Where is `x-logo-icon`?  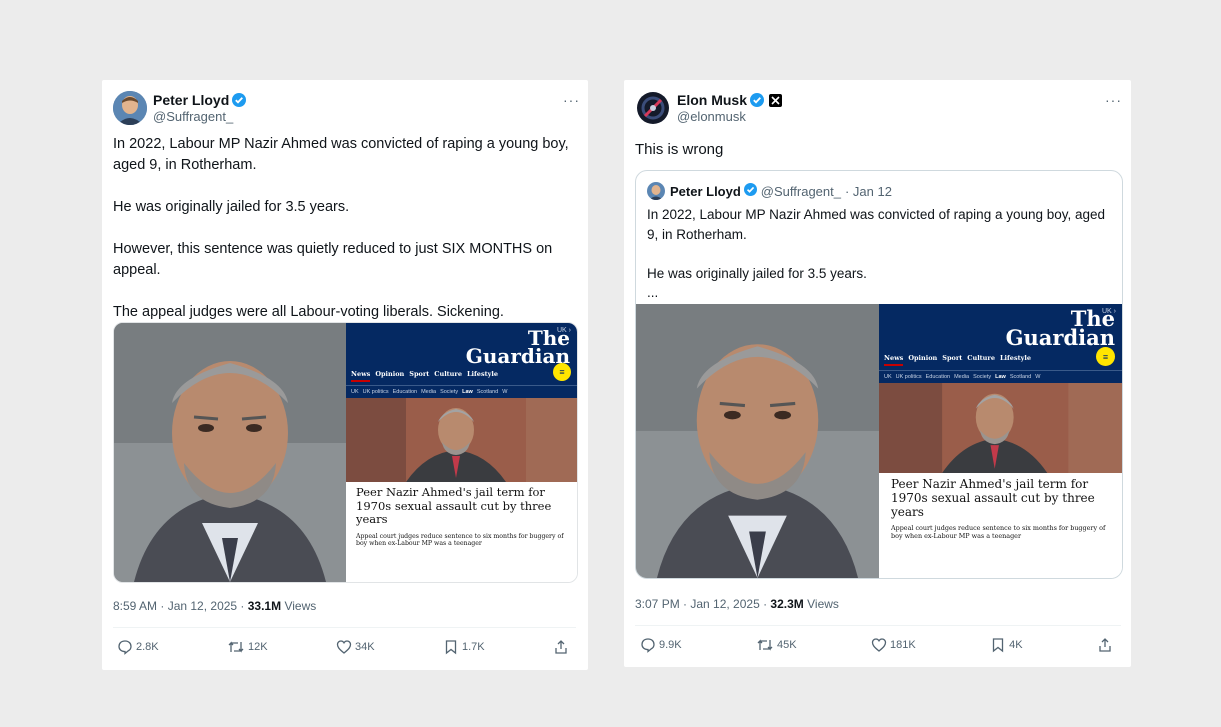
x-logo-icon is located at coordinates (776, 102).